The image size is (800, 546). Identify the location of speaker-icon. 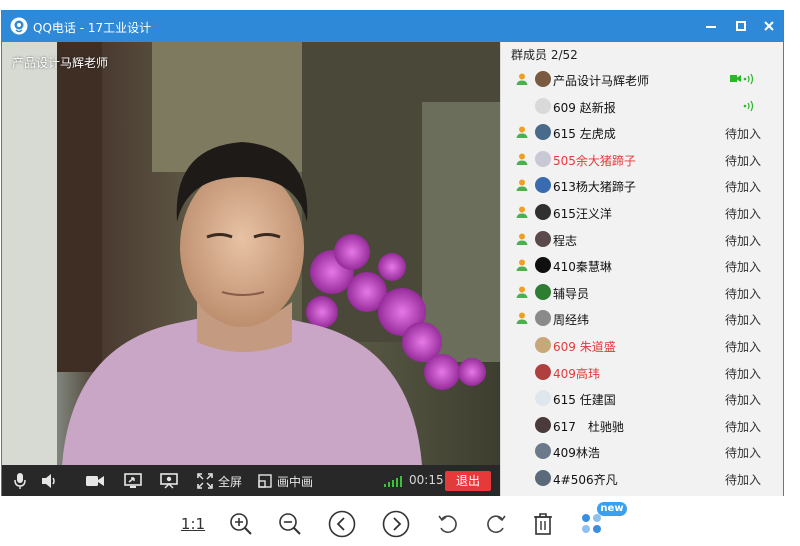
(48, 481).